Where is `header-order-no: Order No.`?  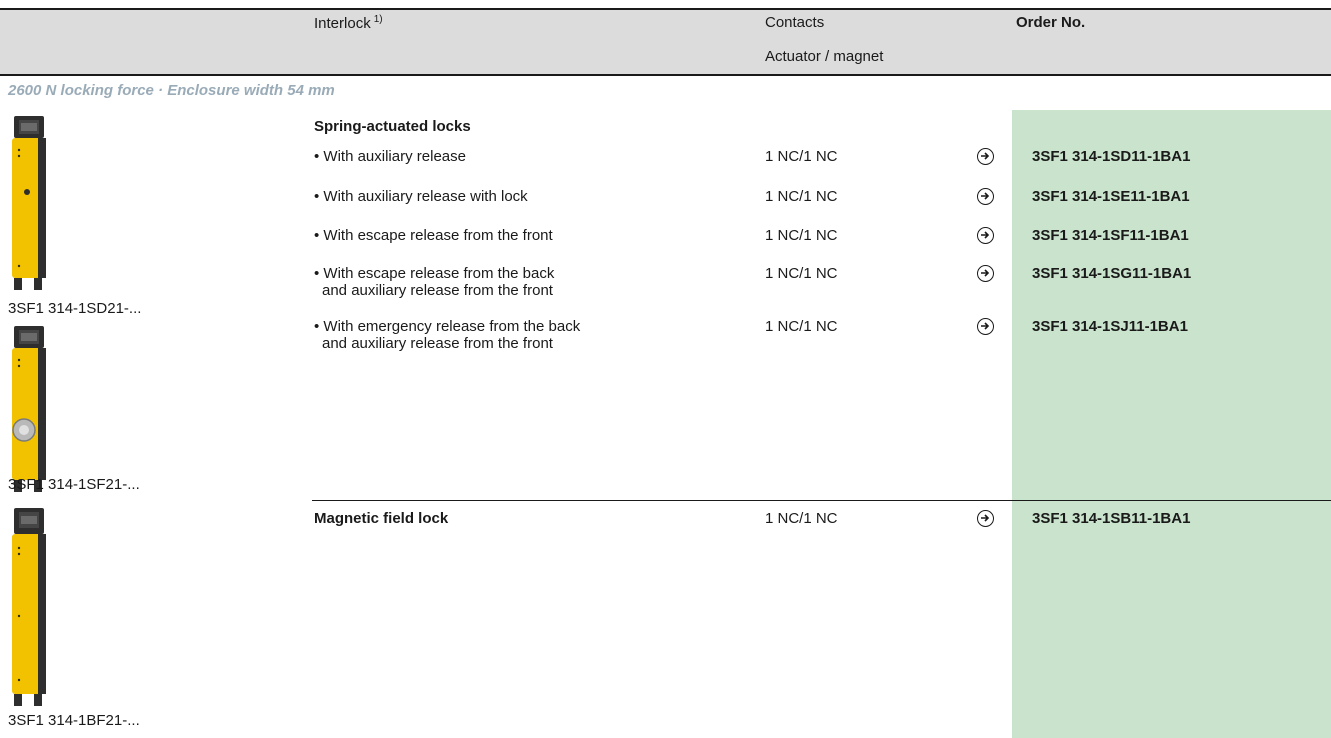
header-order-no: Order No. is located at coordinates (1051, 22).